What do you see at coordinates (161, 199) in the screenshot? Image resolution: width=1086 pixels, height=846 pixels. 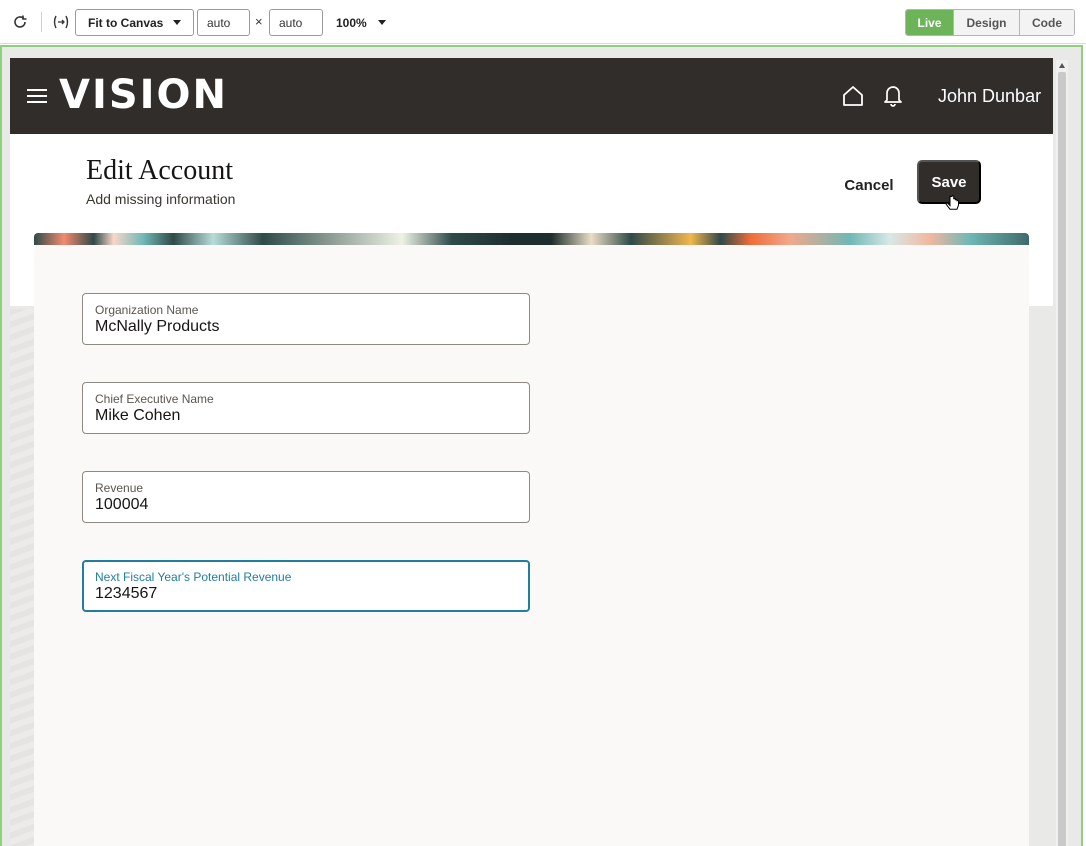 I see `page-subtitle: Add missing information` at bounding box center [161, 199].